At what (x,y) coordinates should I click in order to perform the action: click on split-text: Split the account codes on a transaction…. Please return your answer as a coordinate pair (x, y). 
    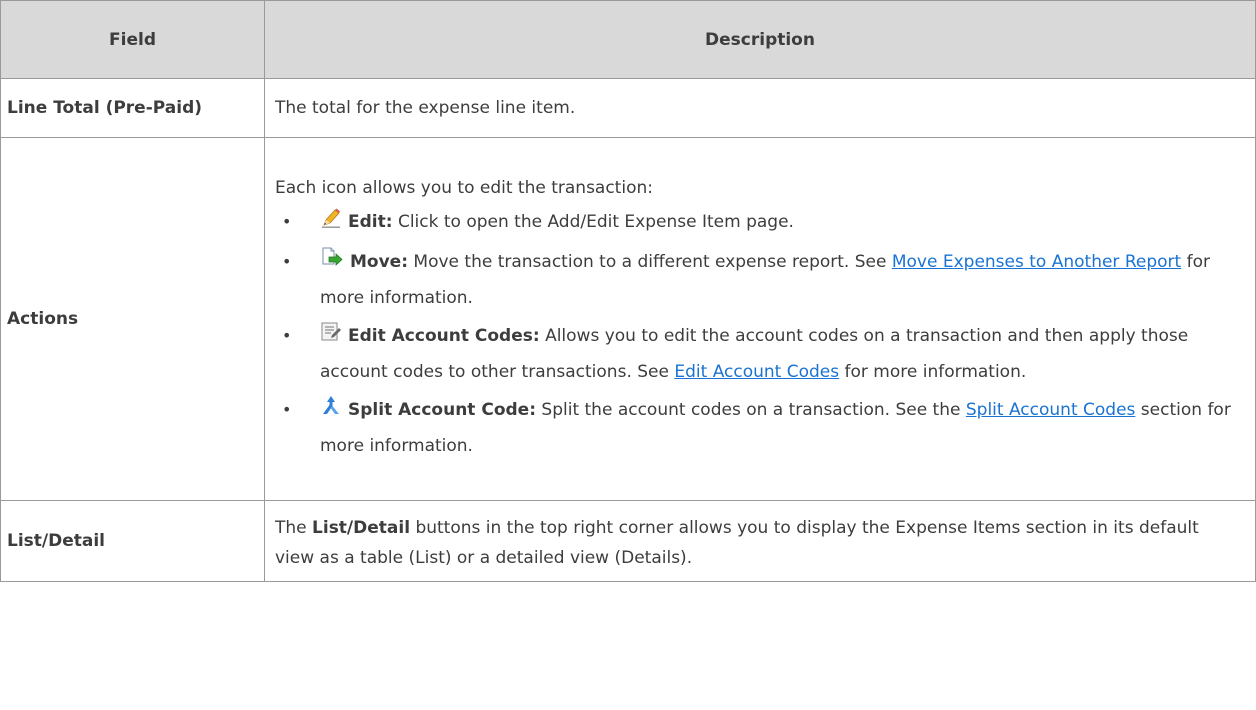
    Looking at the image, I should click on (751, 410).